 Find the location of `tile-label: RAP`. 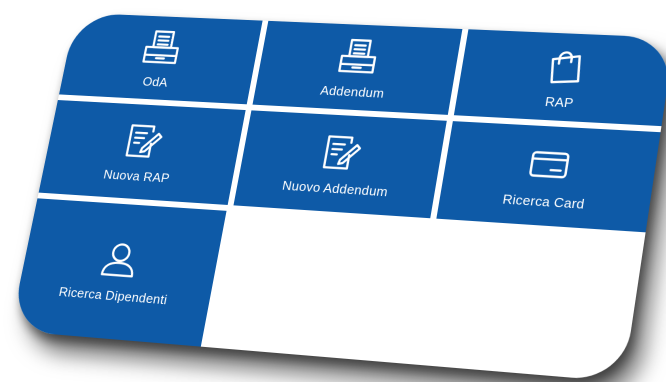

tile-label: RAP is located at coordinates (559, 102).